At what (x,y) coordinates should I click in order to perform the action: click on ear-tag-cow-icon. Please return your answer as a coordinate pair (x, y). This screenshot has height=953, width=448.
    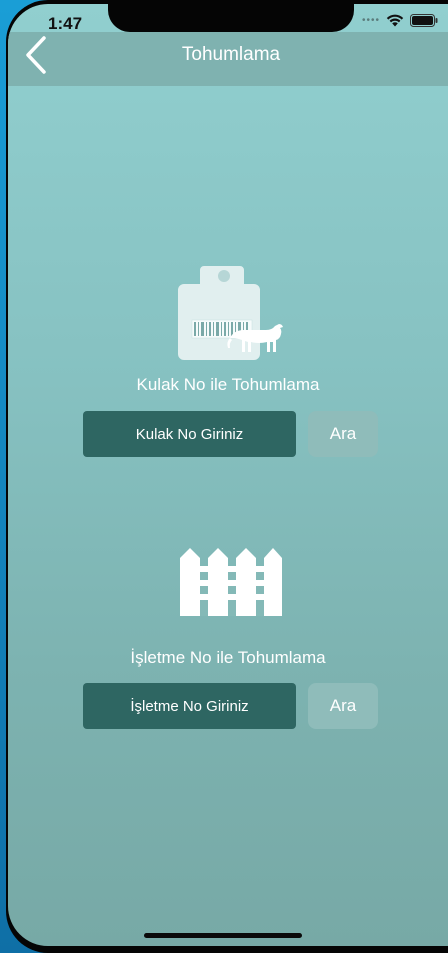
    Looking at the image, I should click on (233, 316).